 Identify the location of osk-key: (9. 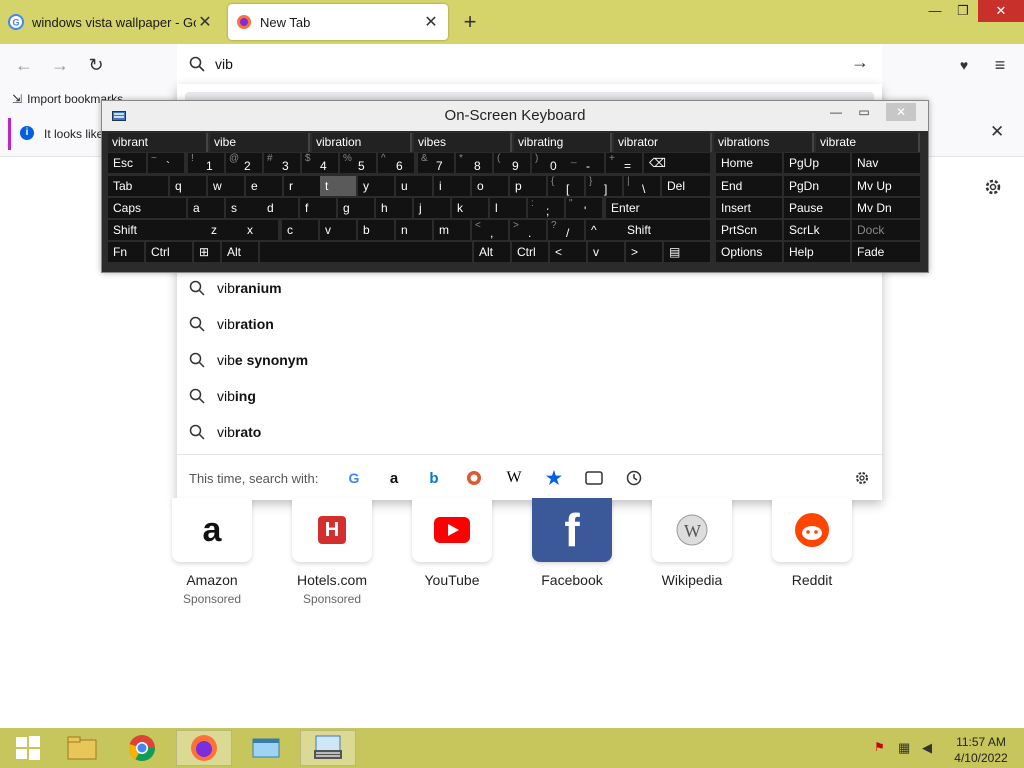
(512, 163).